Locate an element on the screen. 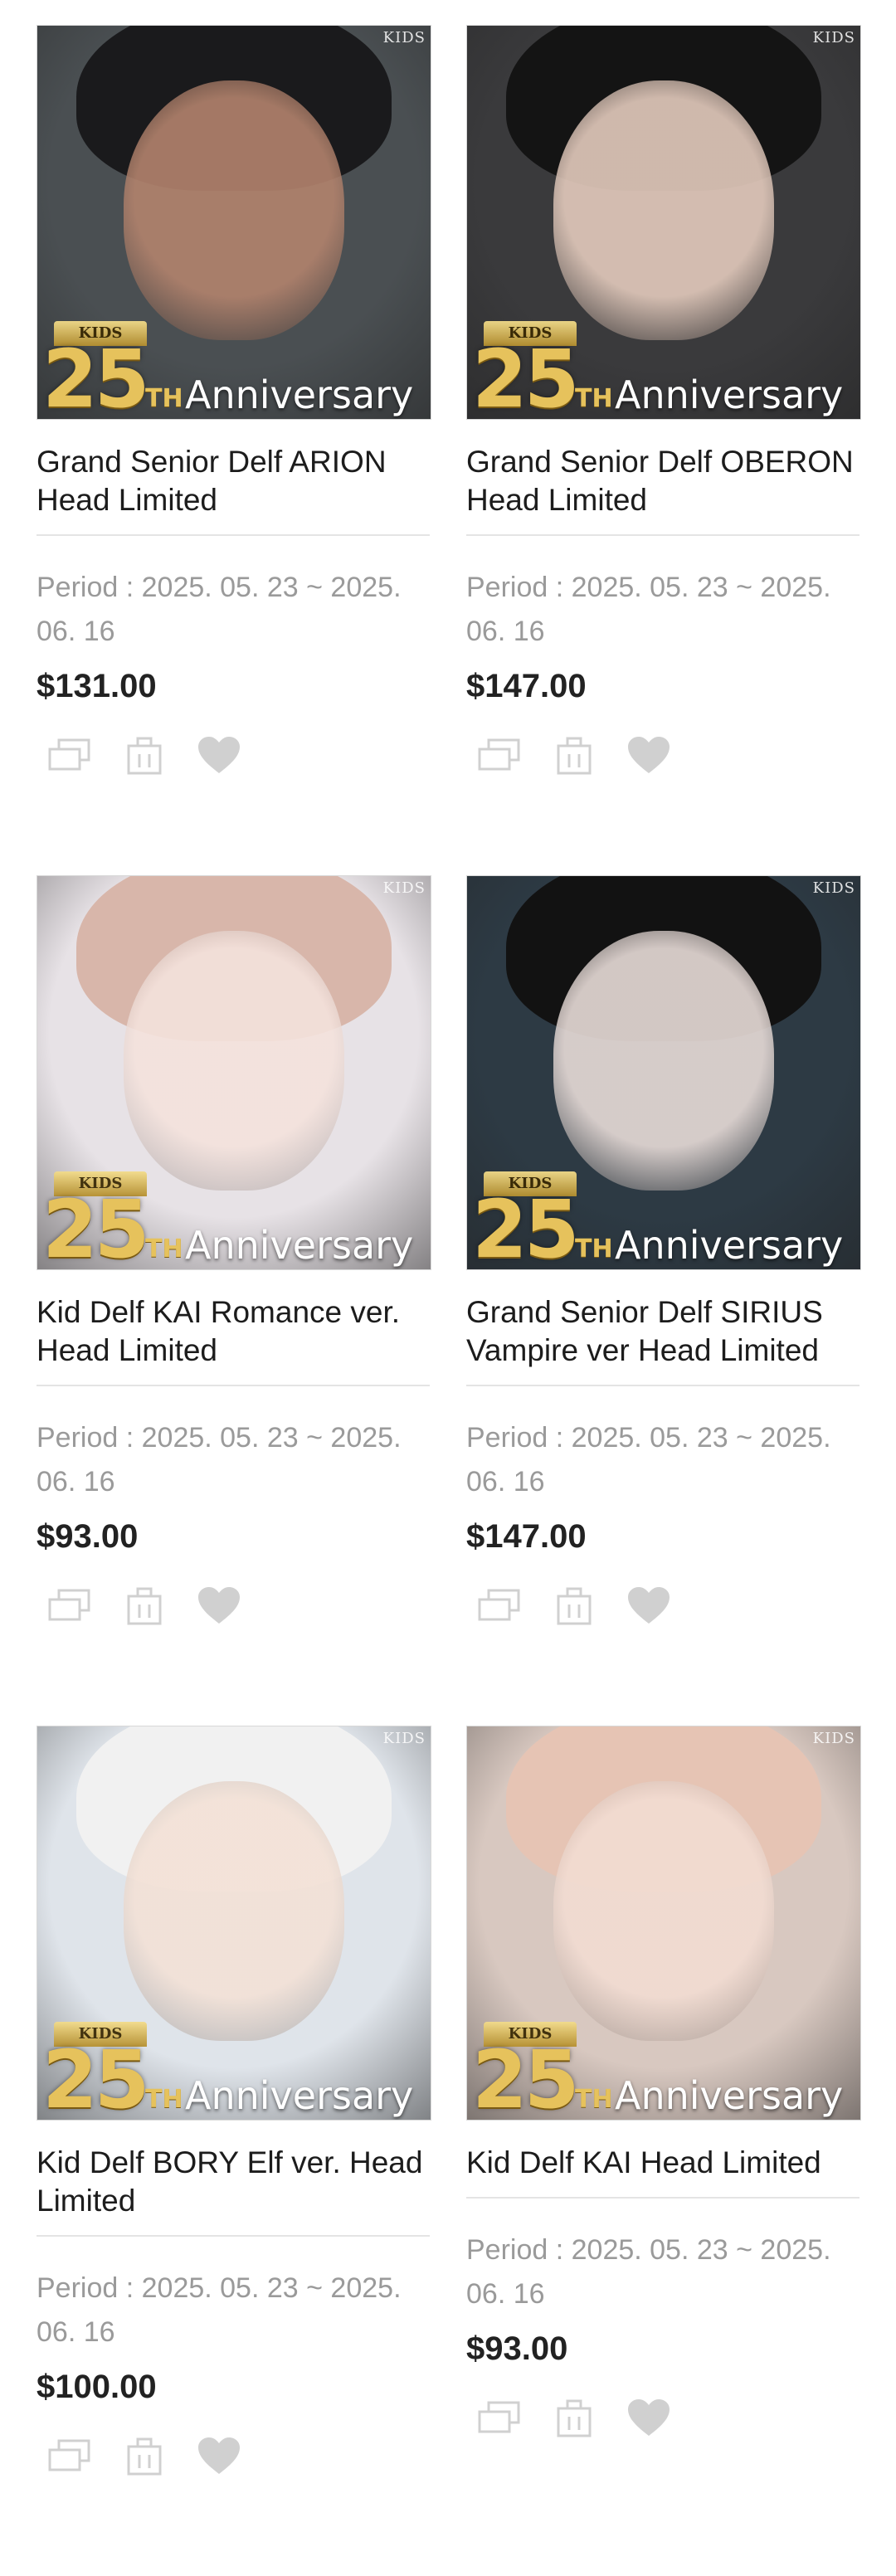 This screenshot has height=2576, width=896. product-title: Kid Delf BORY Elf ver. Head Limited is located at coordinates (234, 2182).